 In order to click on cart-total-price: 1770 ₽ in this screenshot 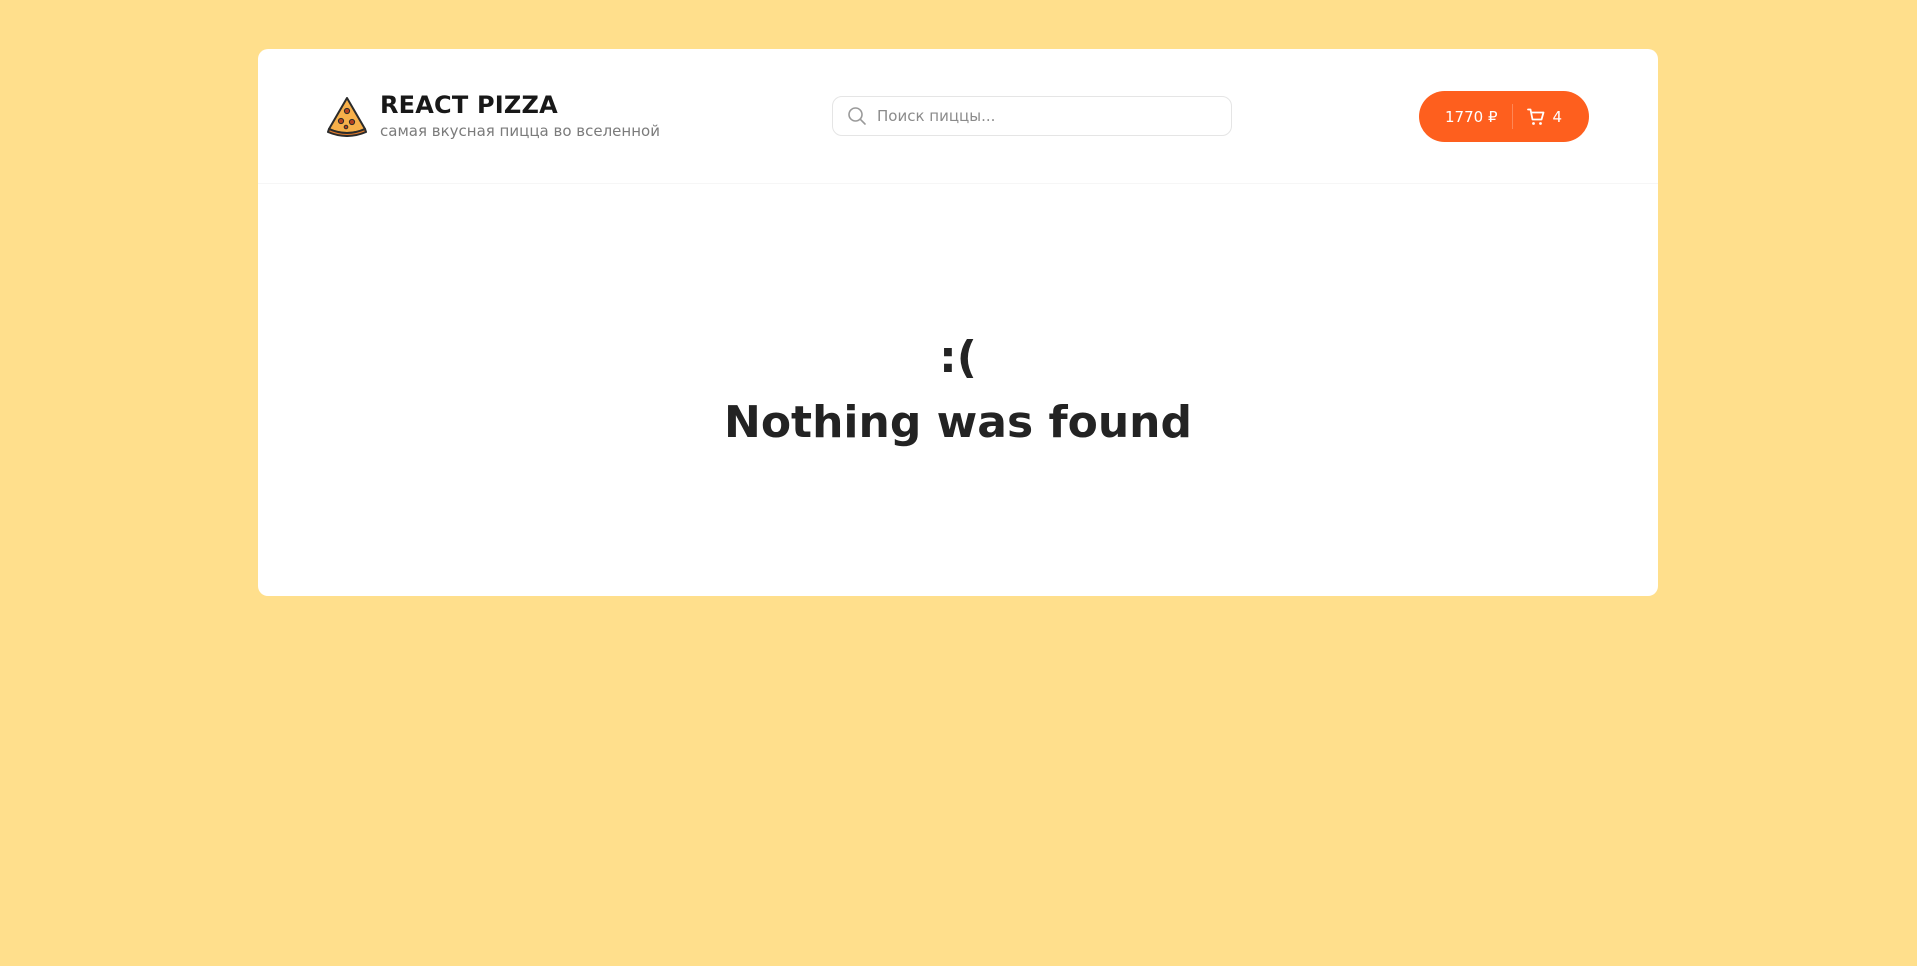, I will do `click(1471, 116)`.